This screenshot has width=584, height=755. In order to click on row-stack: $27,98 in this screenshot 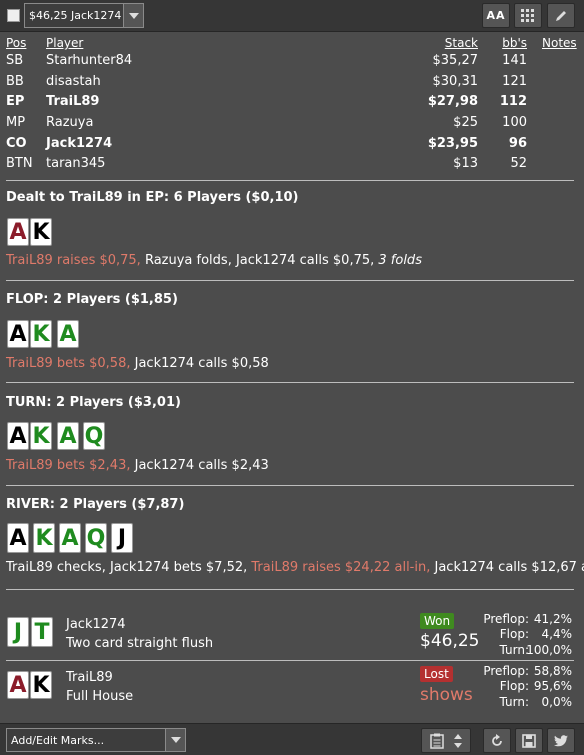, I will do `click(452, 101)`.